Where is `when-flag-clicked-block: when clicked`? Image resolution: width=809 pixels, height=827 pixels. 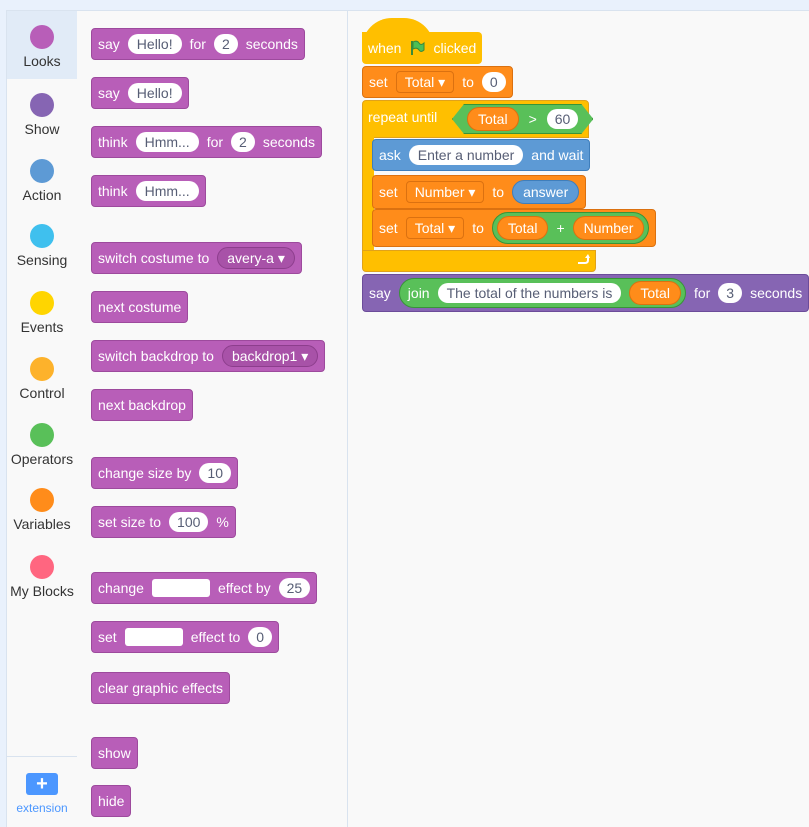
when-flag-clicked-block: when clicked is located at coordinates (422, 48).